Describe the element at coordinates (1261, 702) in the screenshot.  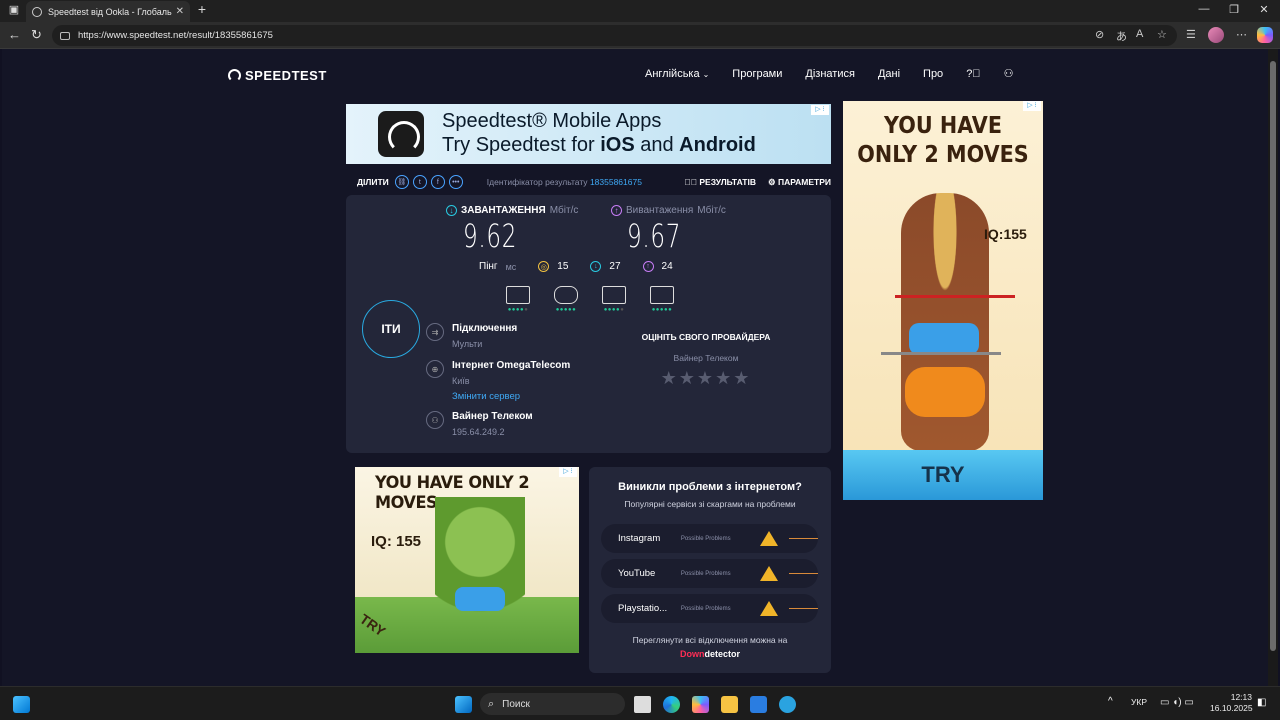
I see `notification-icon: ◧` at that location.